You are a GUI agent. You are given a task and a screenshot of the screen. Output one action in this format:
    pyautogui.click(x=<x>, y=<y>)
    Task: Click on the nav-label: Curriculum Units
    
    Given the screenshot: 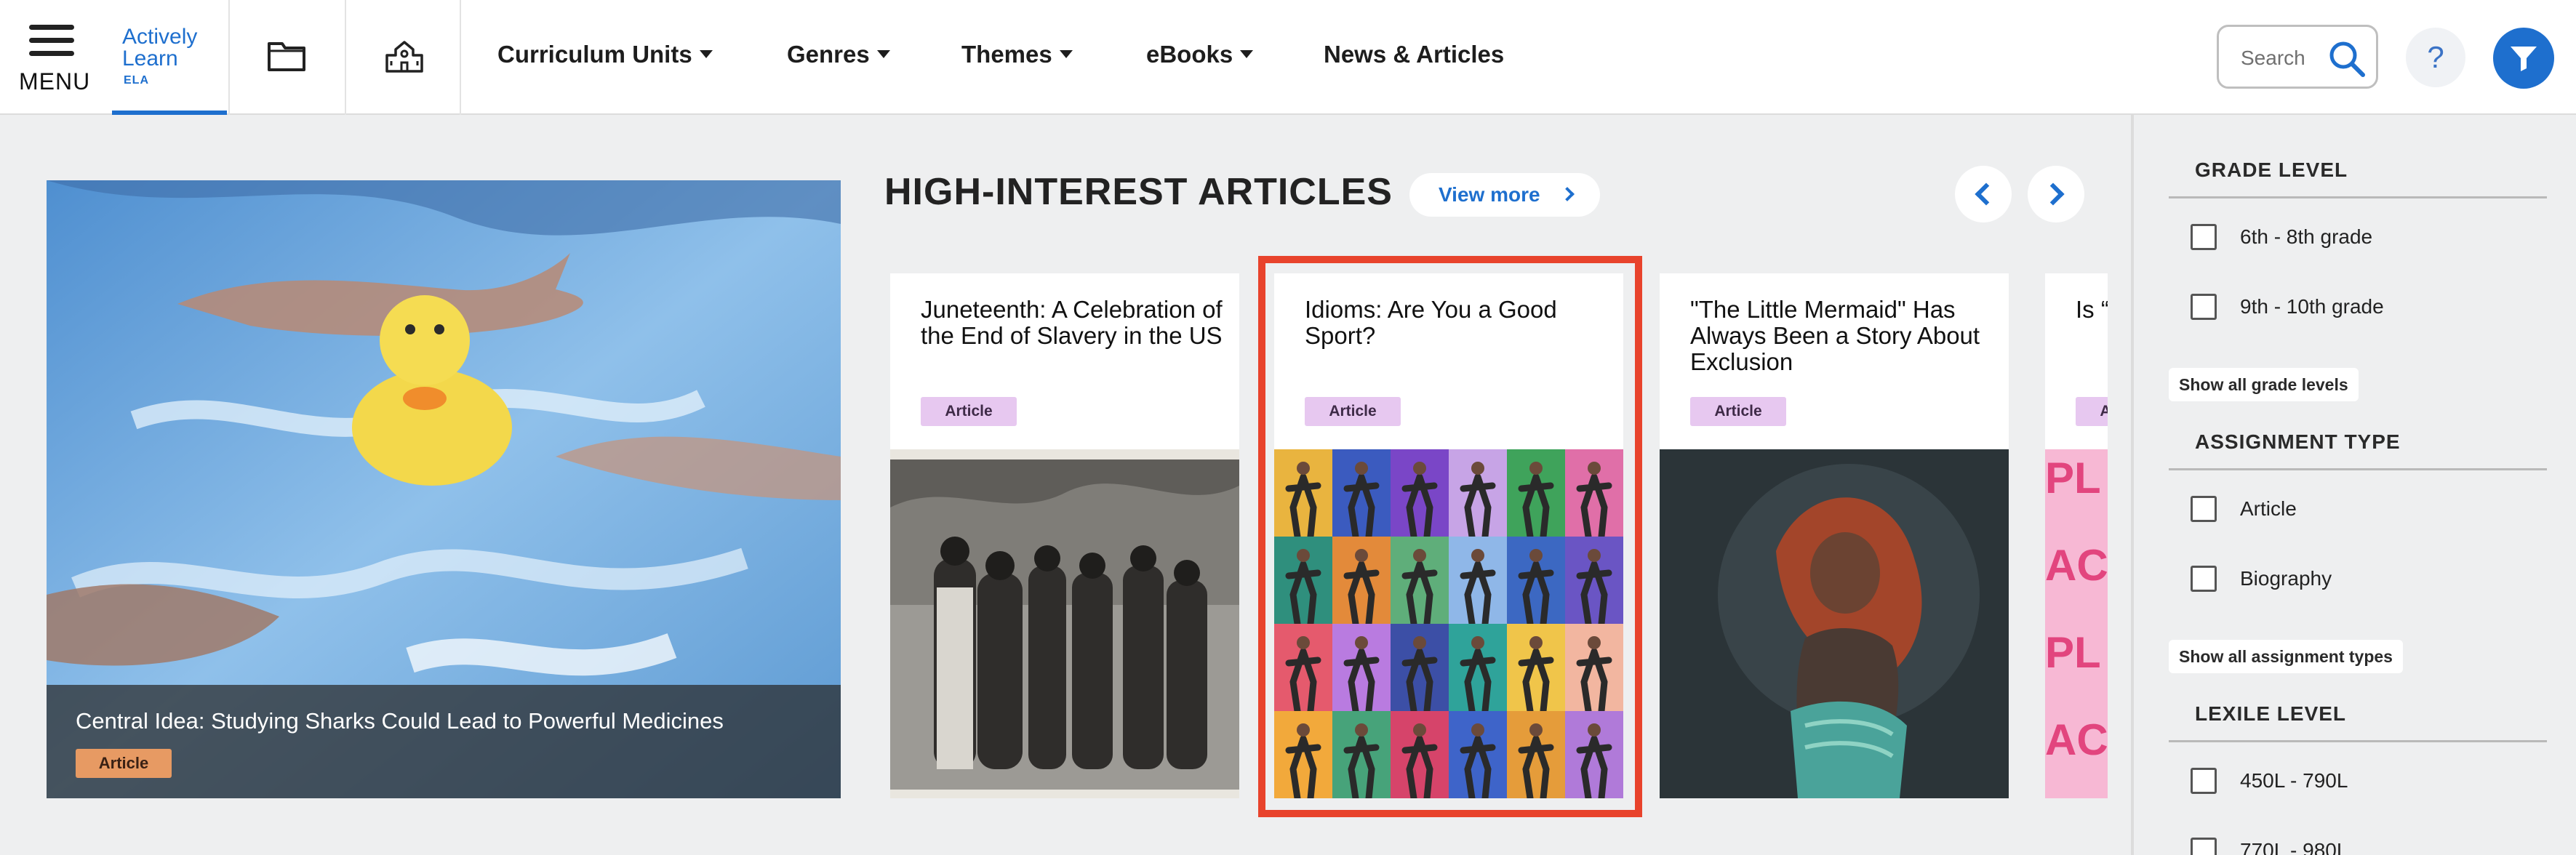 What is the action you would take?
    pyautogui.click(x=594, y=55)
    